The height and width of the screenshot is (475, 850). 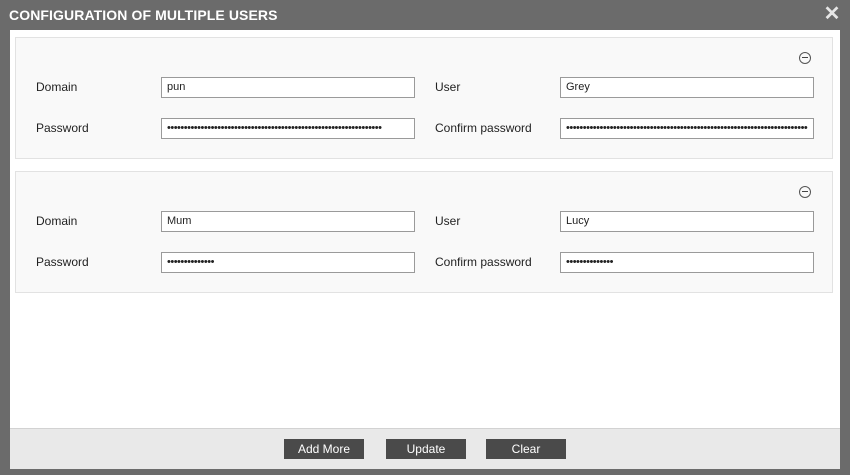 What do you see at coordinates (324, 449) in the screenshot?
I see `add-more-button: Add More` at bounding box center [324, 449].